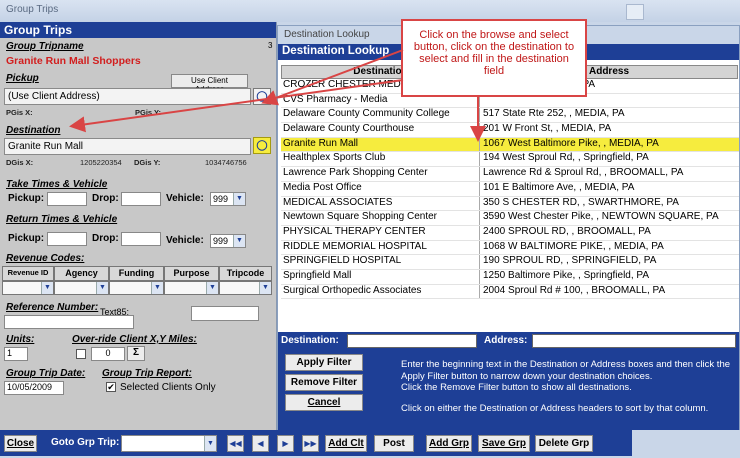  I want to click on units-input: 1, so click(16, 354).